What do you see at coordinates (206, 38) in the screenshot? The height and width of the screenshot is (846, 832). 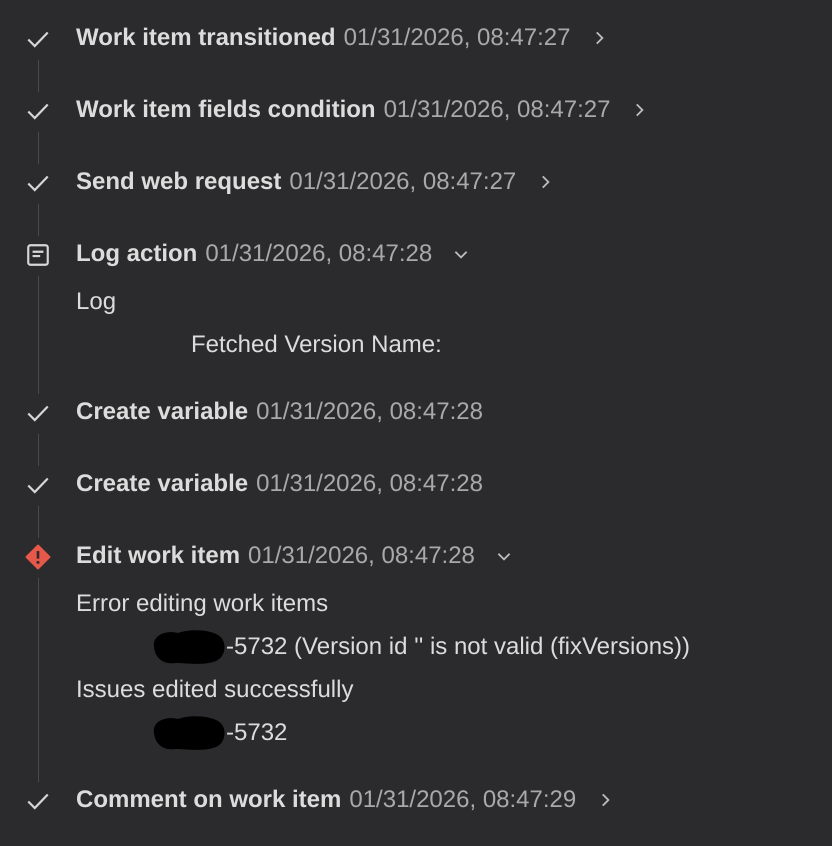 I see `step-title: Work item transitioned` at bounding box center [206, 38].